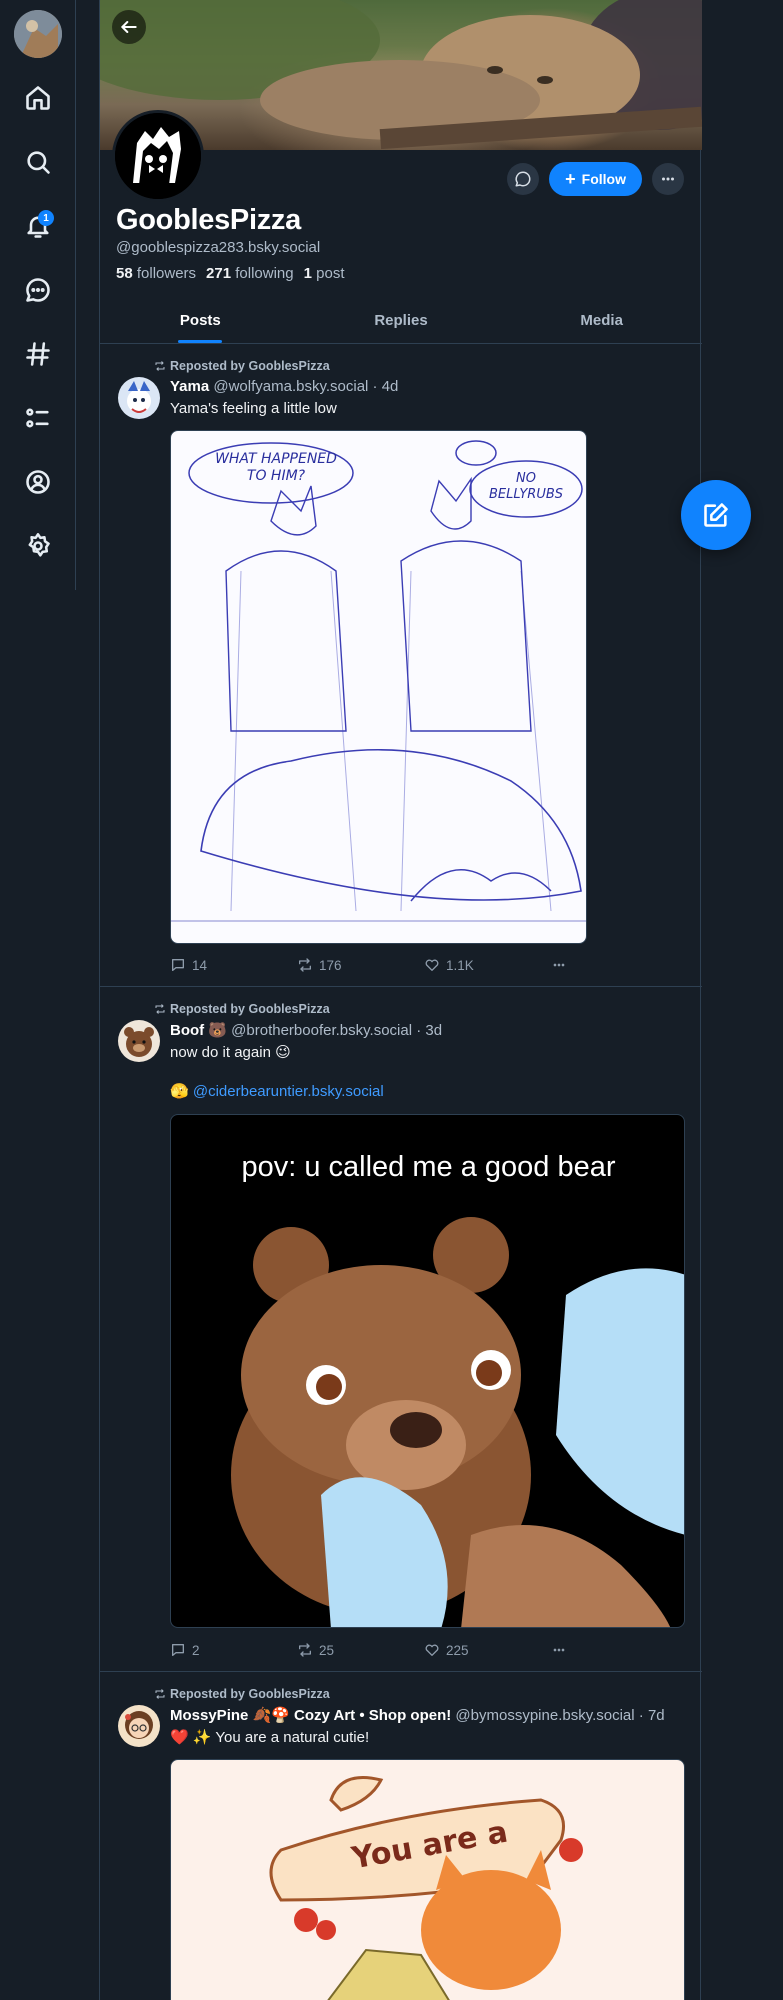 Image resolution: width=783 pixels, height=2000 pixels. Describe the element at coordinates (428, 1167) in the screenshot. I see `image-caption: pov: u called me a good bear` at that location.